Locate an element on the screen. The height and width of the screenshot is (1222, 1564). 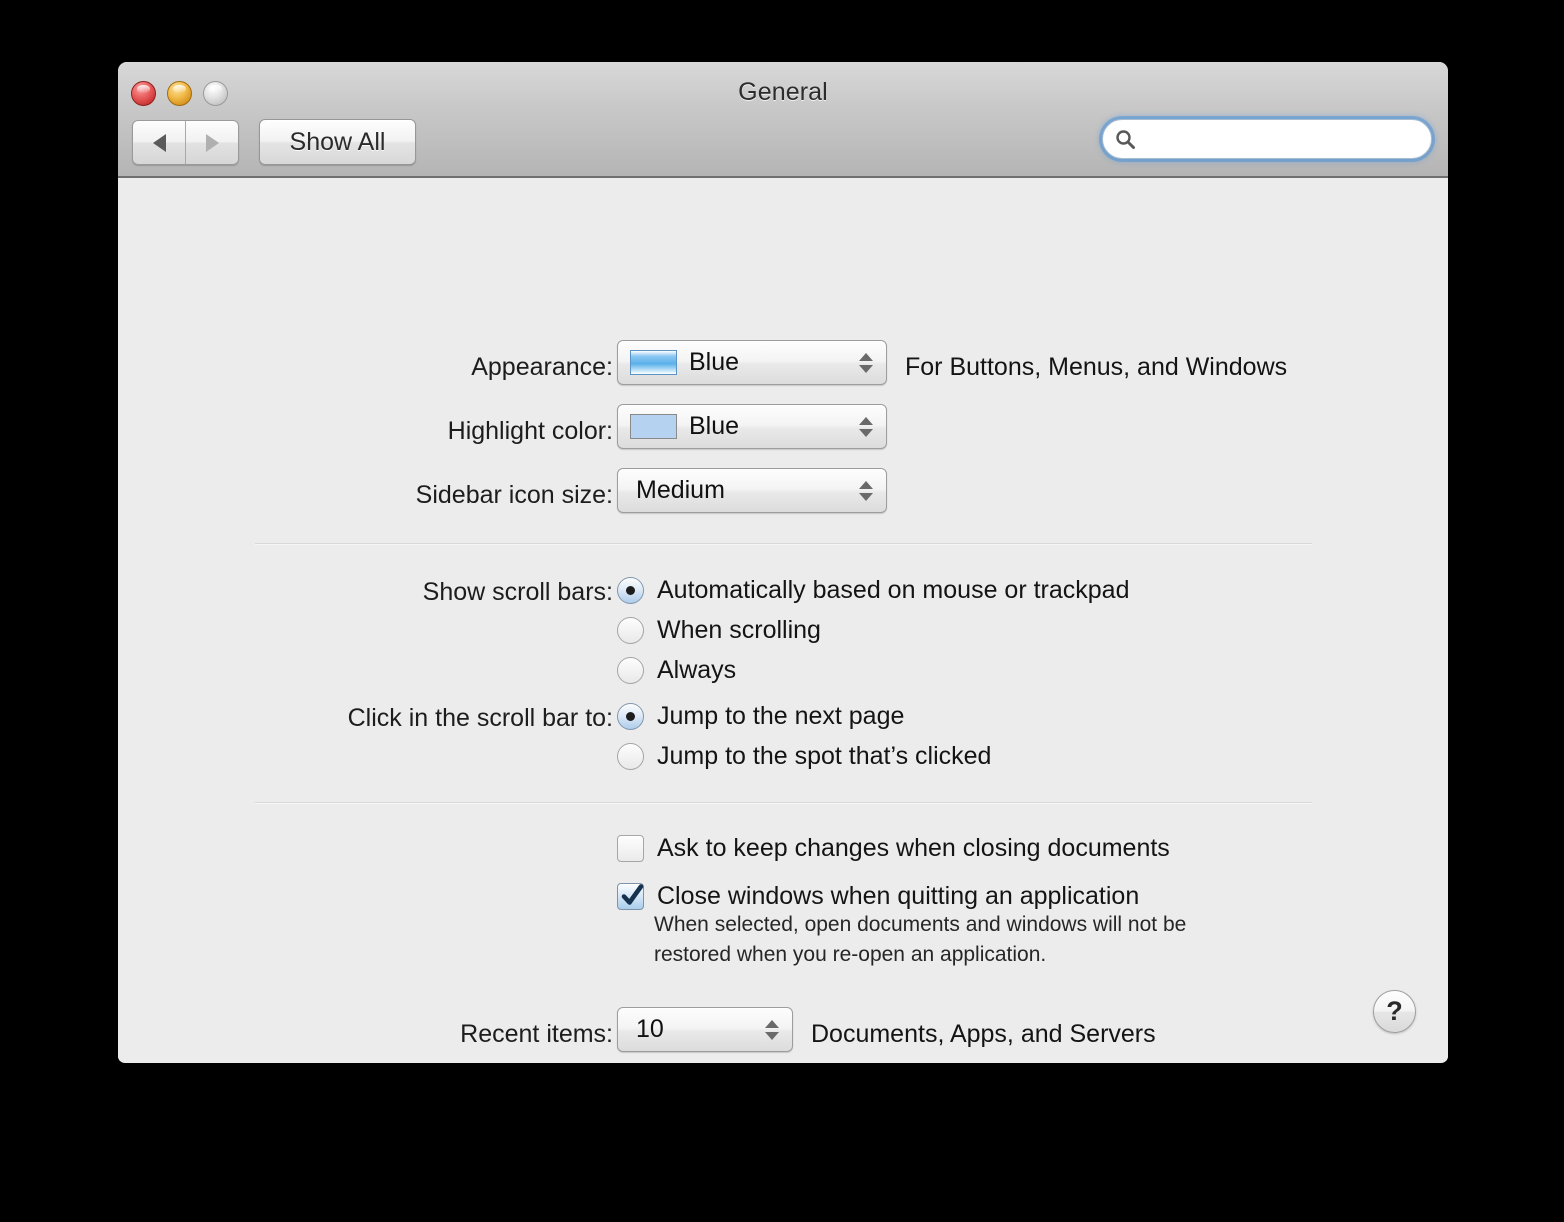
sidebar-icon-size-label: Sidebar icon size: is located at coordinates (514, 495).